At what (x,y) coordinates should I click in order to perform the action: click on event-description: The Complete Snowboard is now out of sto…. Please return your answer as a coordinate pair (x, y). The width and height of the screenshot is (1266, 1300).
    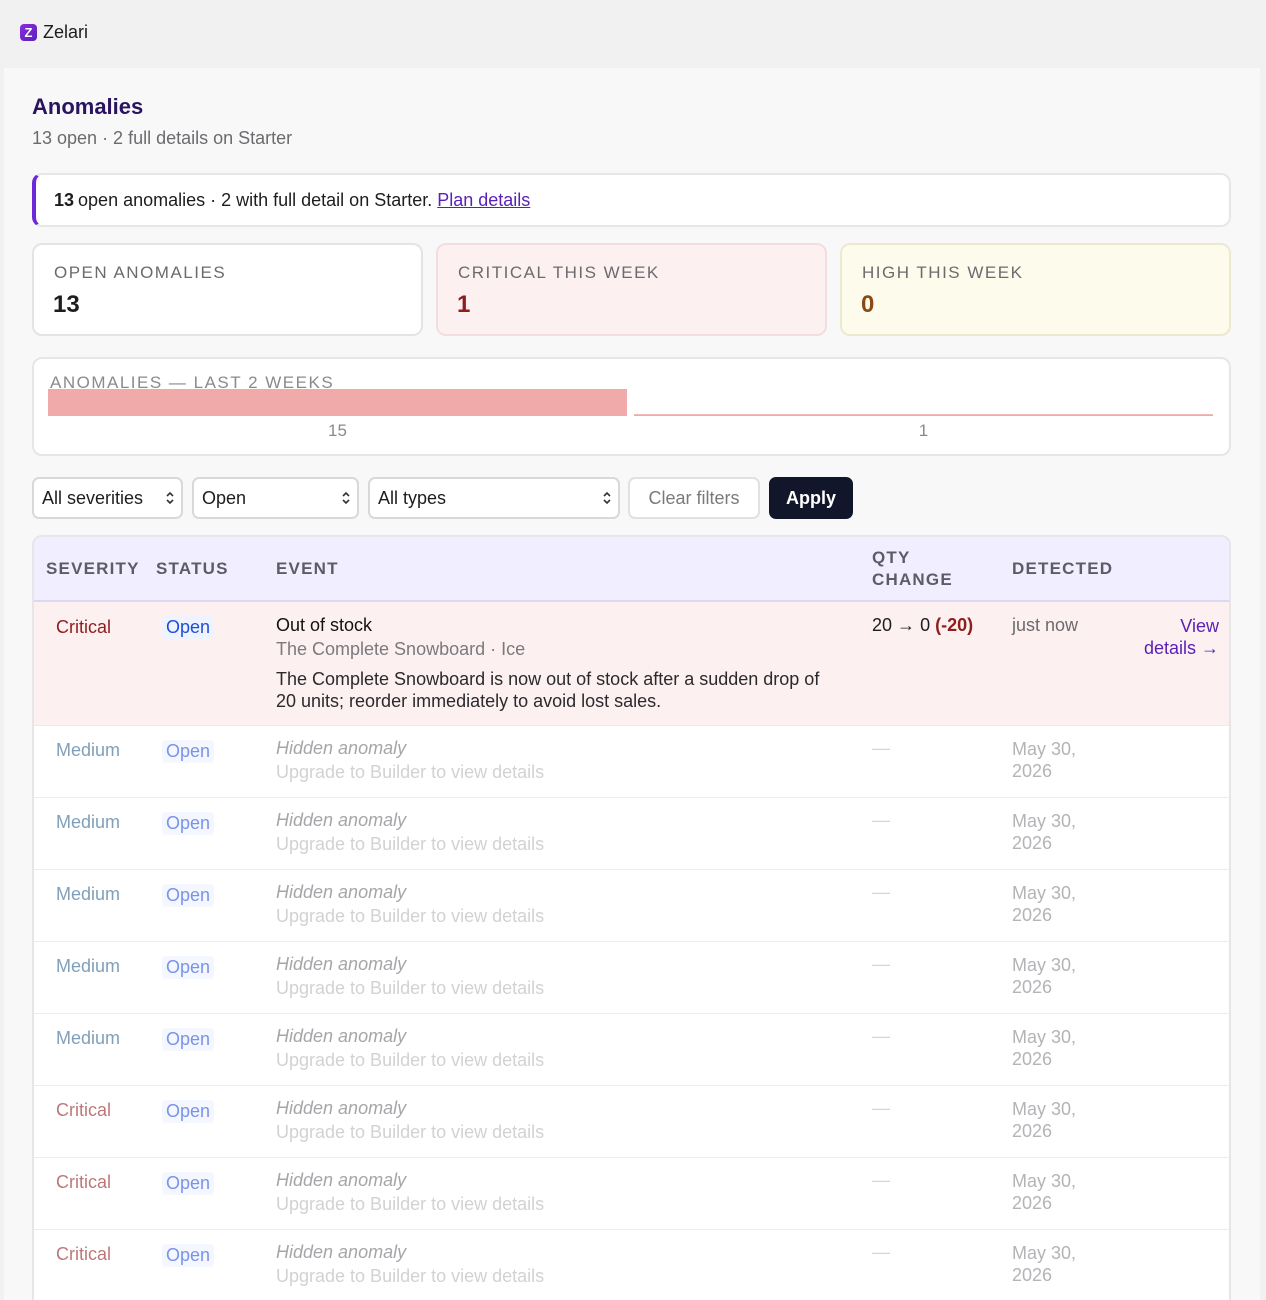
    Looking at the image, I should click on (548, 690).